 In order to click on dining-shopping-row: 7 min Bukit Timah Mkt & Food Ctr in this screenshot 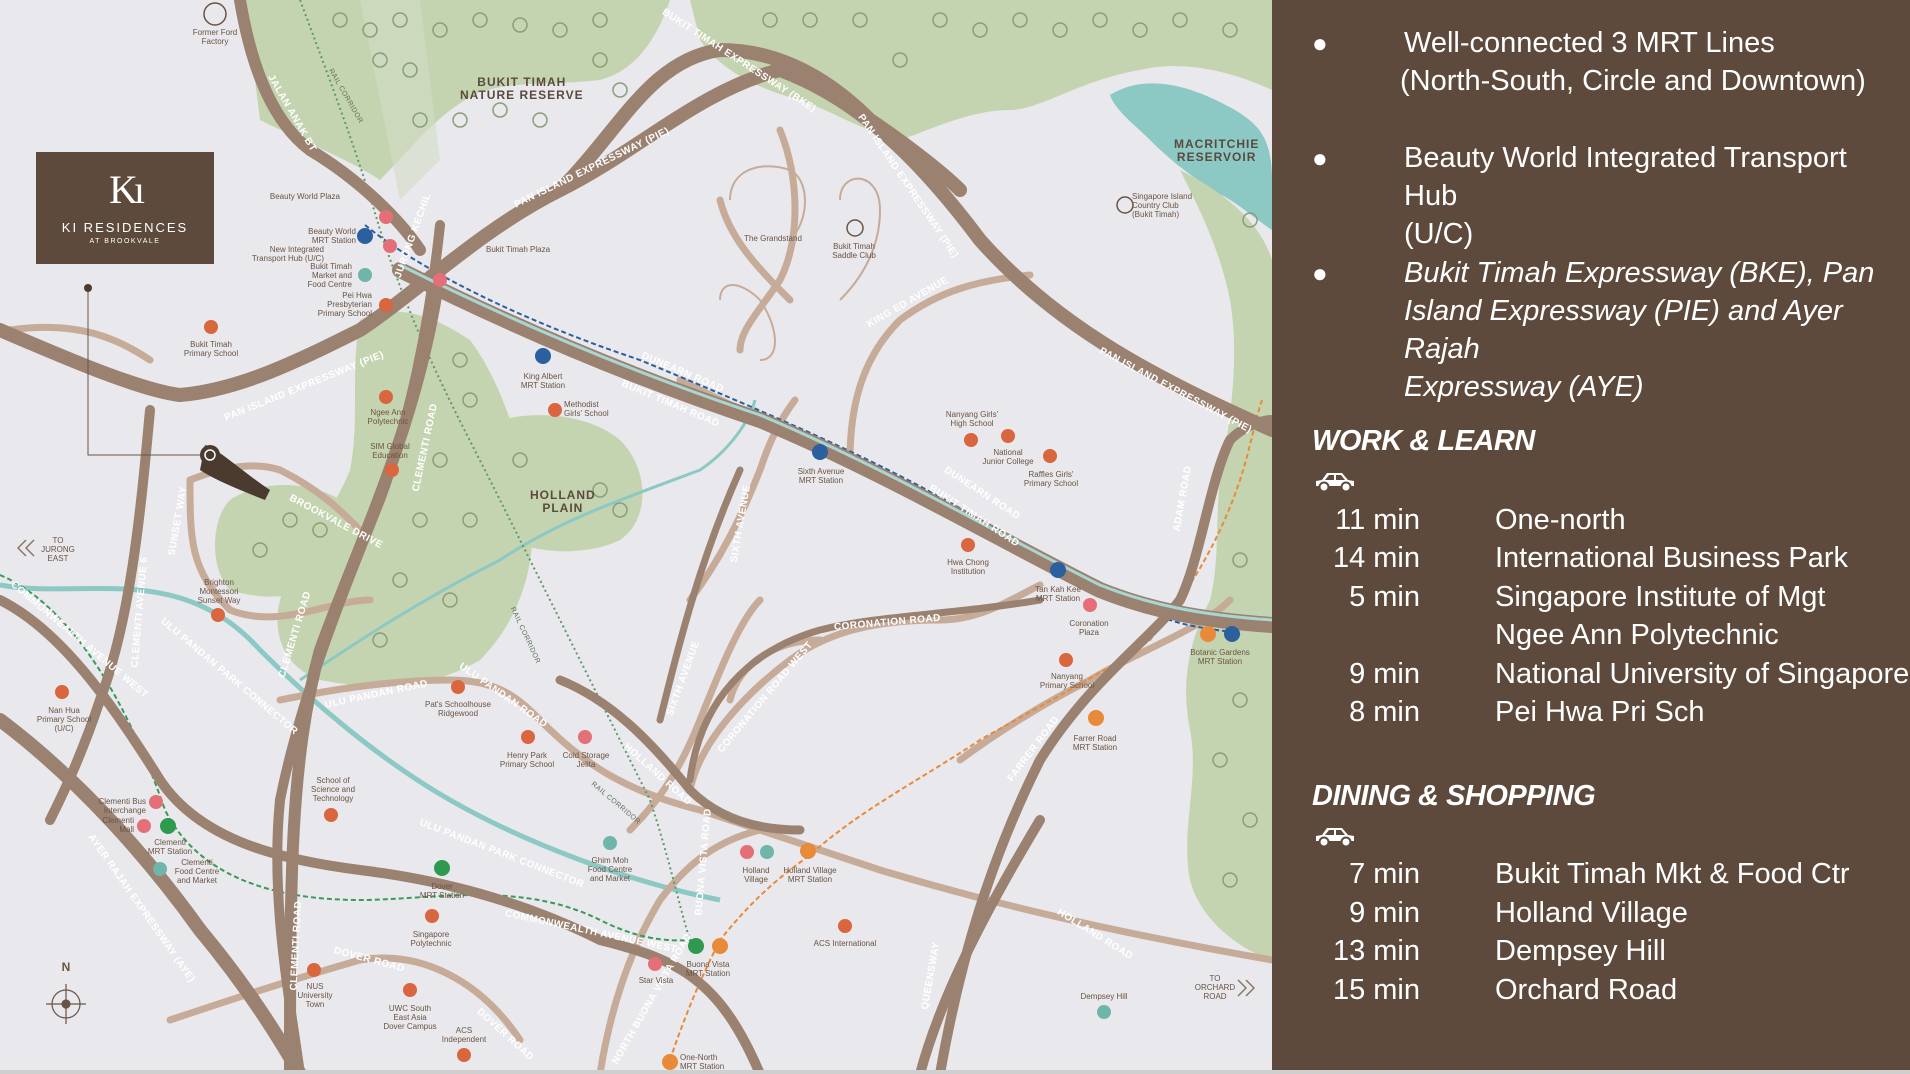, I will do `click(1602, 874)`.